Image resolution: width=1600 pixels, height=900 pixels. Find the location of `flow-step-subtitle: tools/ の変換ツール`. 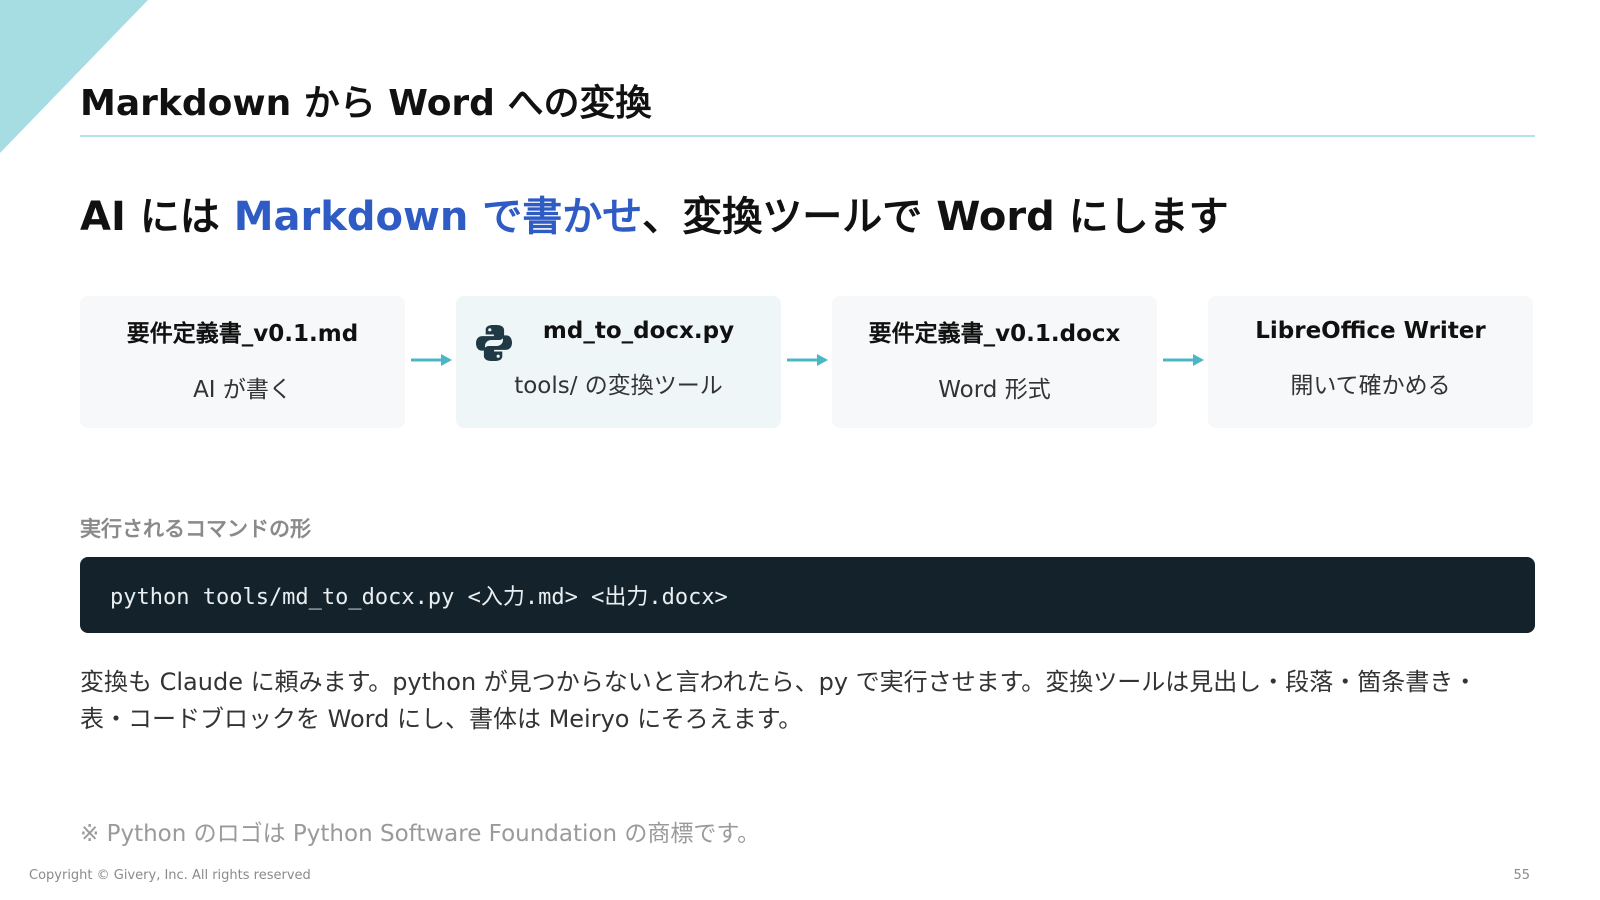

flow-step-subtitle: tools/ の変換ツール is located at coordinates (618, 386).